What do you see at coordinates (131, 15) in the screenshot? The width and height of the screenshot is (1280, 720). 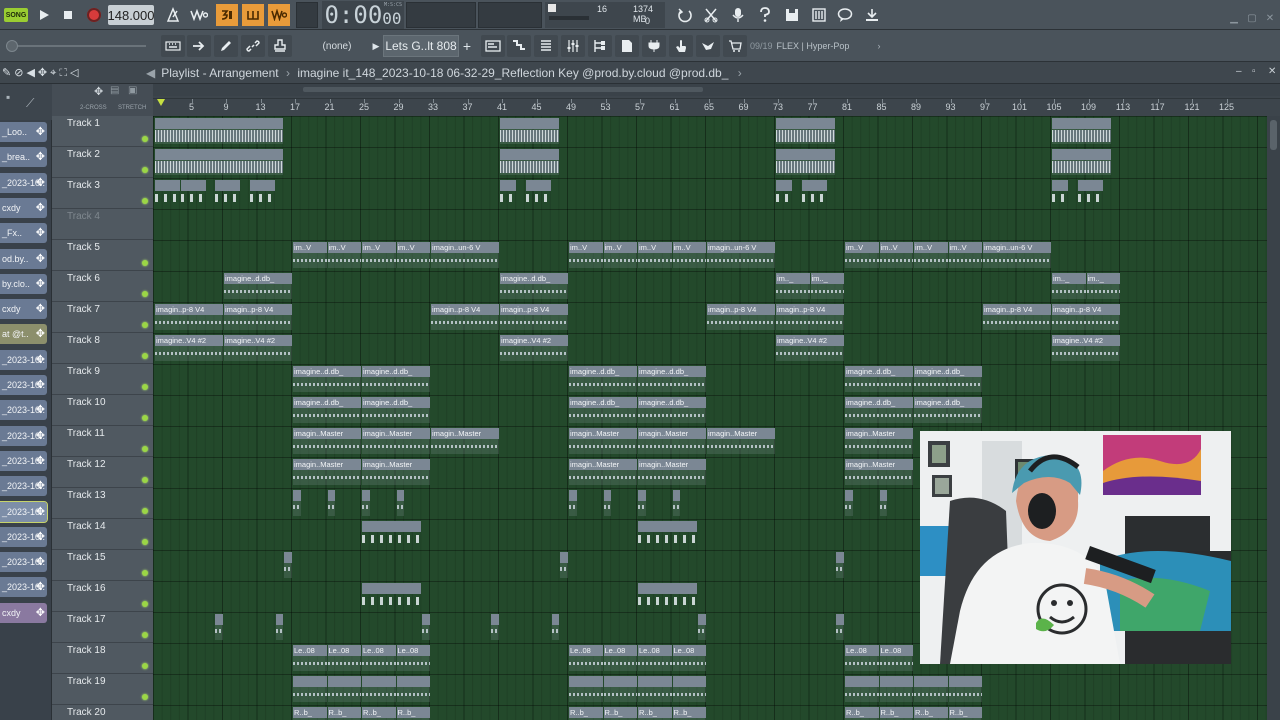 I see `tempo-display: 148.000` at bounding box center [131, 15].